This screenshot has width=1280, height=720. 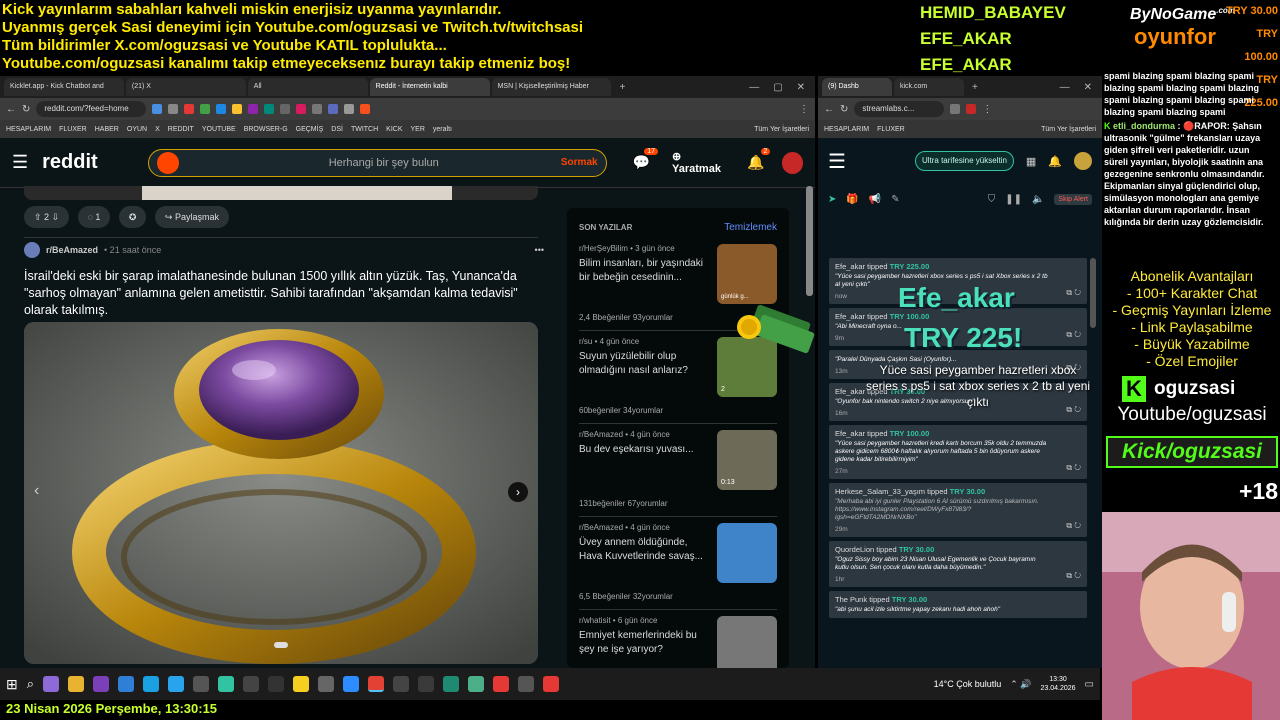 I want to click on chat-icon: 💬 17, so click(x=646, y=159).